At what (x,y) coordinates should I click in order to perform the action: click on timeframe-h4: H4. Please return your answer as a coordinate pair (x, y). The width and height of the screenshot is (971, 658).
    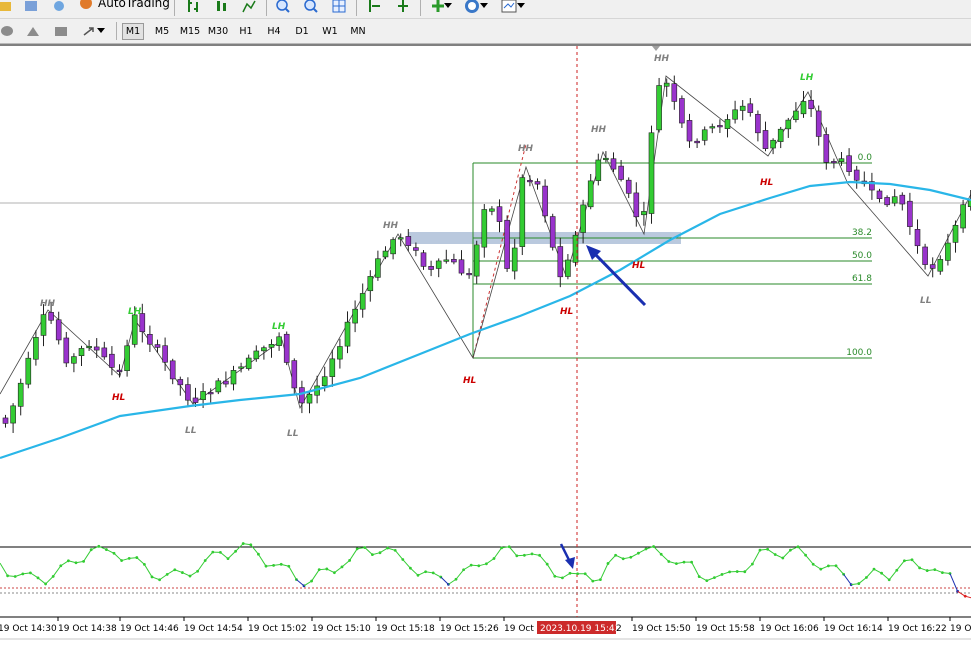
    Looking at the image, I should click on (274, 31).